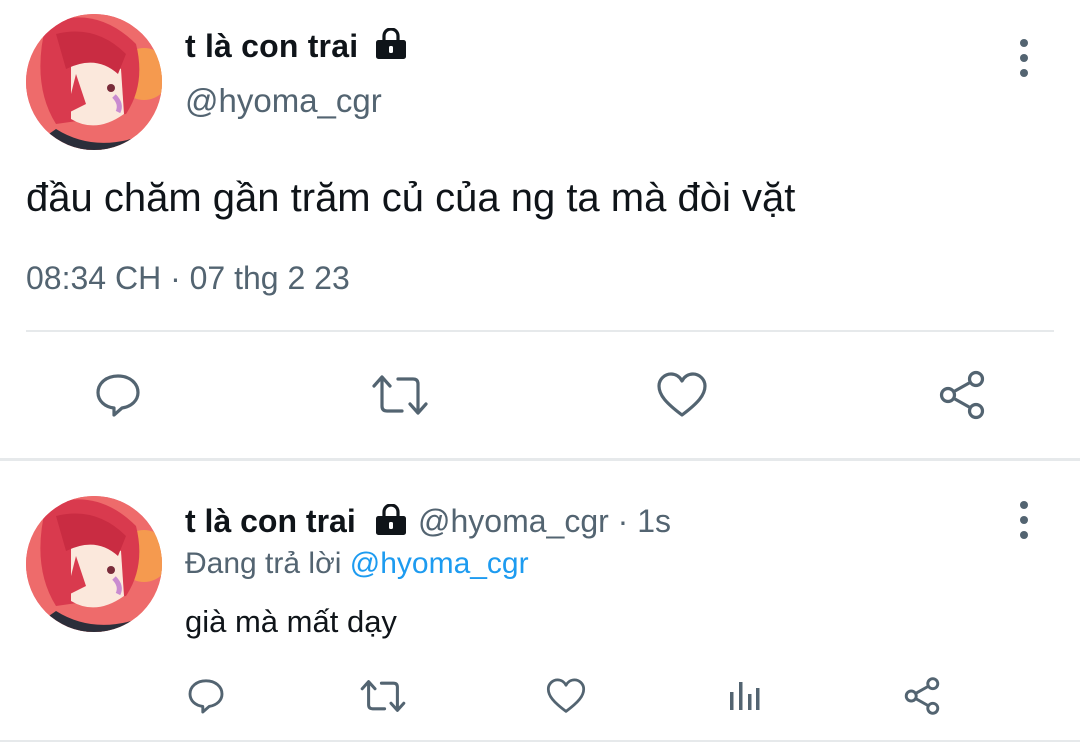 The image size is (1080, 754). What do you see at coordinates (540, 459) in the screenshot?
I see `section-divider` at bounding box center [540, 459].